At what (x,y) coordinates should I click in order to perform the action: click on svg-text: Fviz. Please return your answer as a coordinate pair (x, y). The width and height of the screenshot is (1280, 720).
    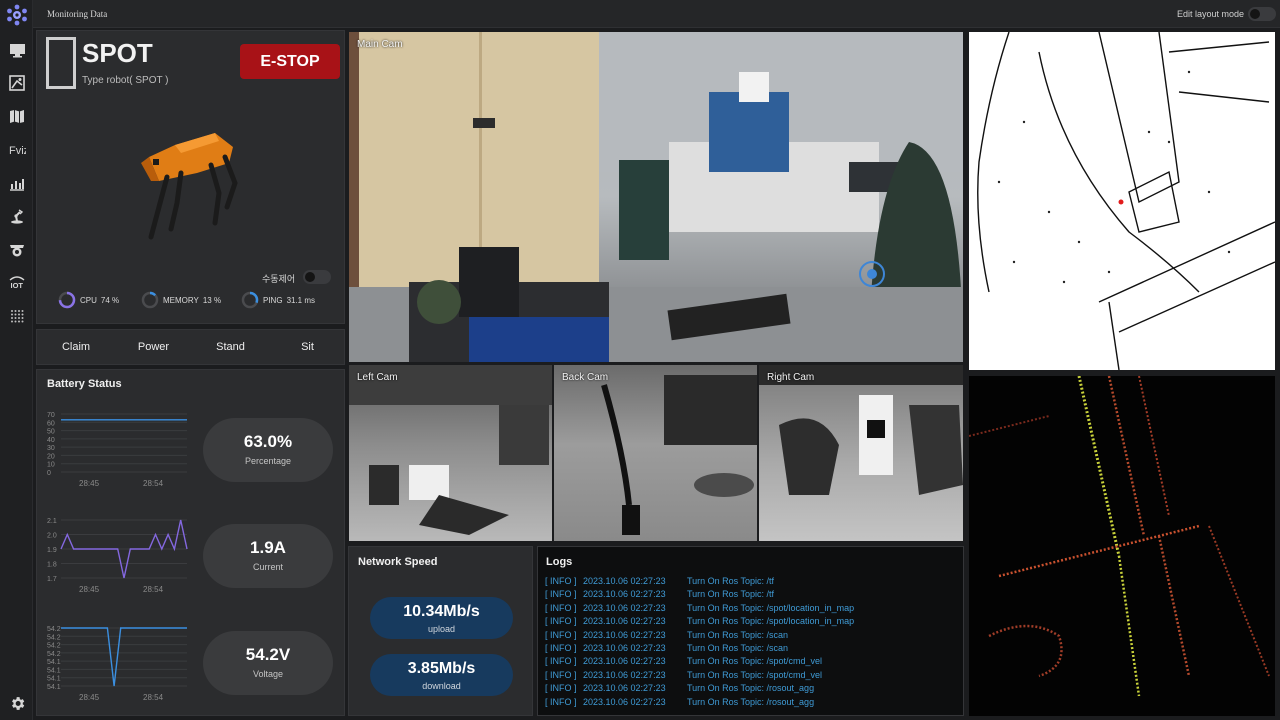
    Looking at the image, I should click on (17, 151).